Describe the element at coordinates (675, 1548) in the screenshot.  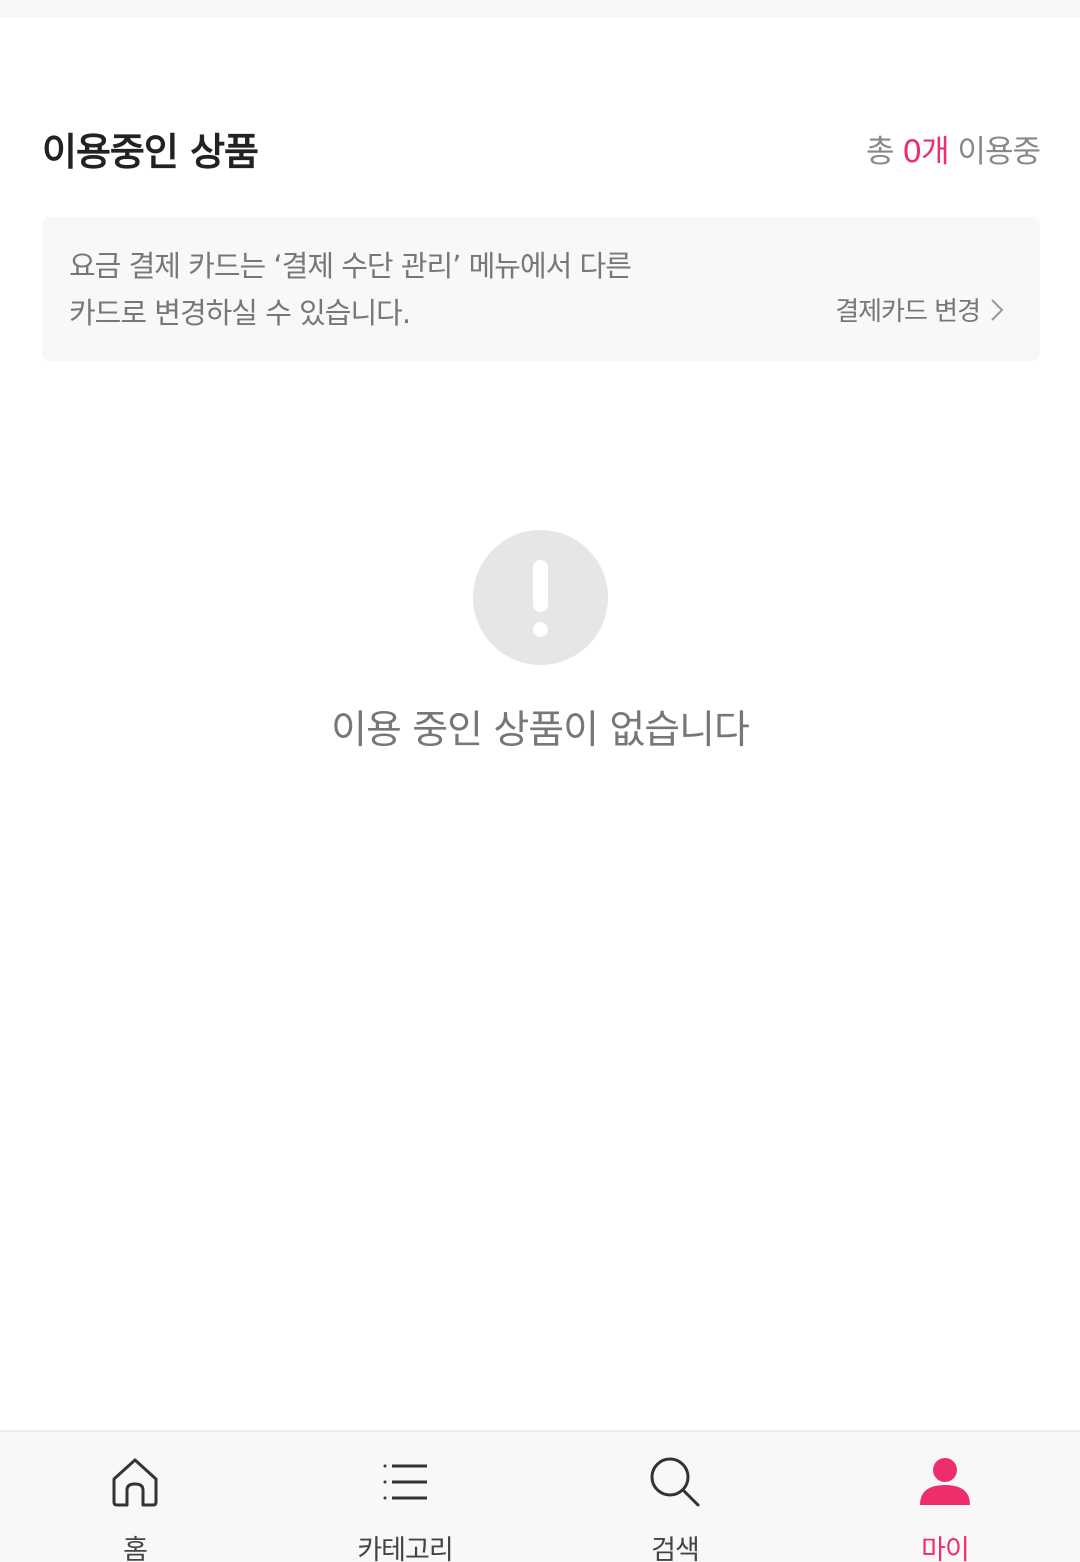
I see `nav-label-search: 검색` at that location.